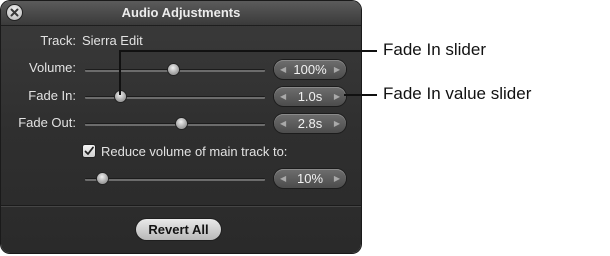  What do you see at coordinates (181, 123) in the screenshot?
I see `fade-out-slider-knob` at bounding box center [181, 123].